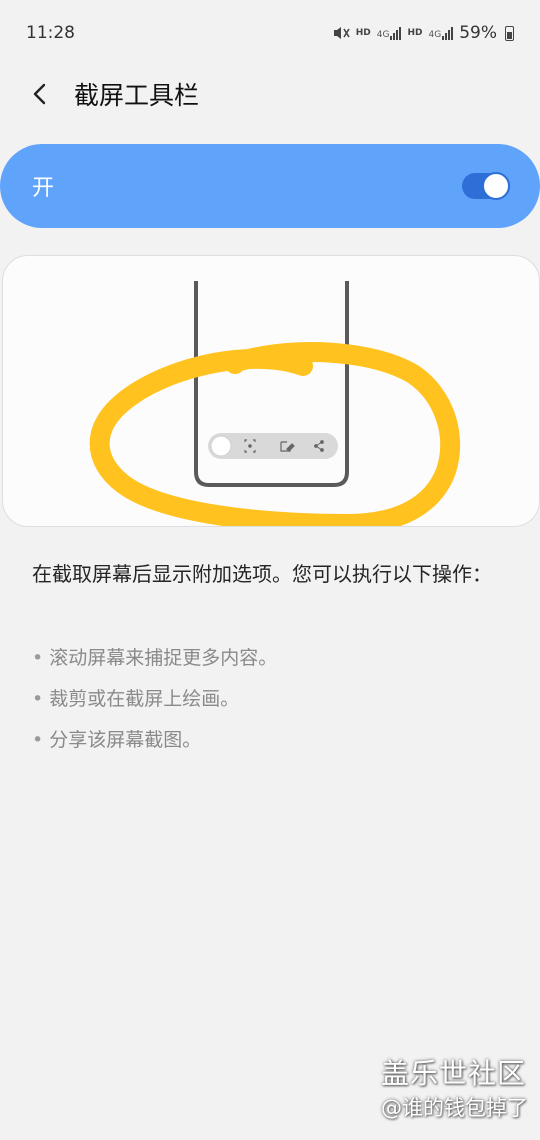 The height and width of the screenshot is (1140, 540). I want to click on list-item: • 裁剪或在截屏上绘画。, so click(136, 699).